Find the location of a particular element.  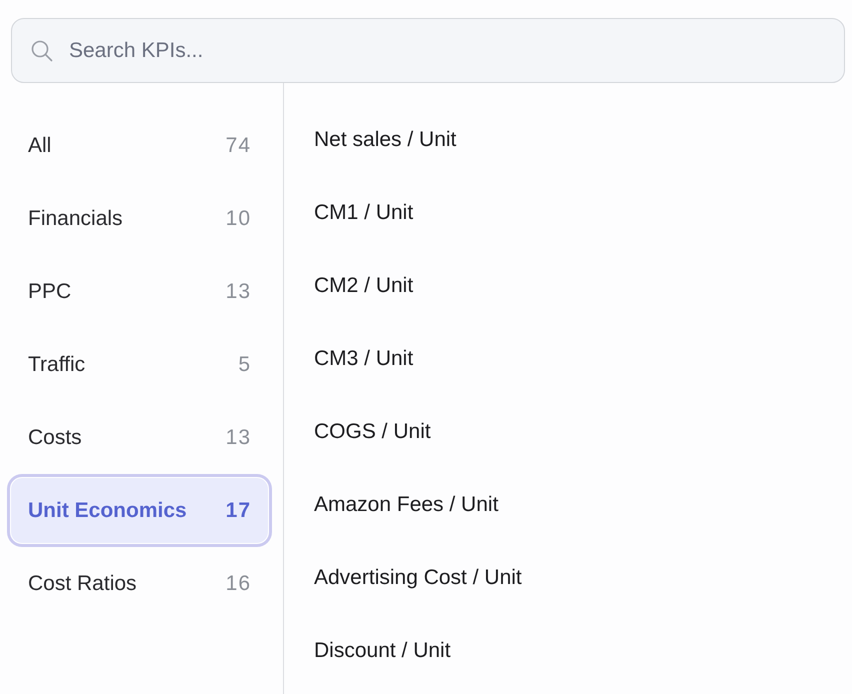

category-tab: Traffic 5 is located at coordinates (139, 364).